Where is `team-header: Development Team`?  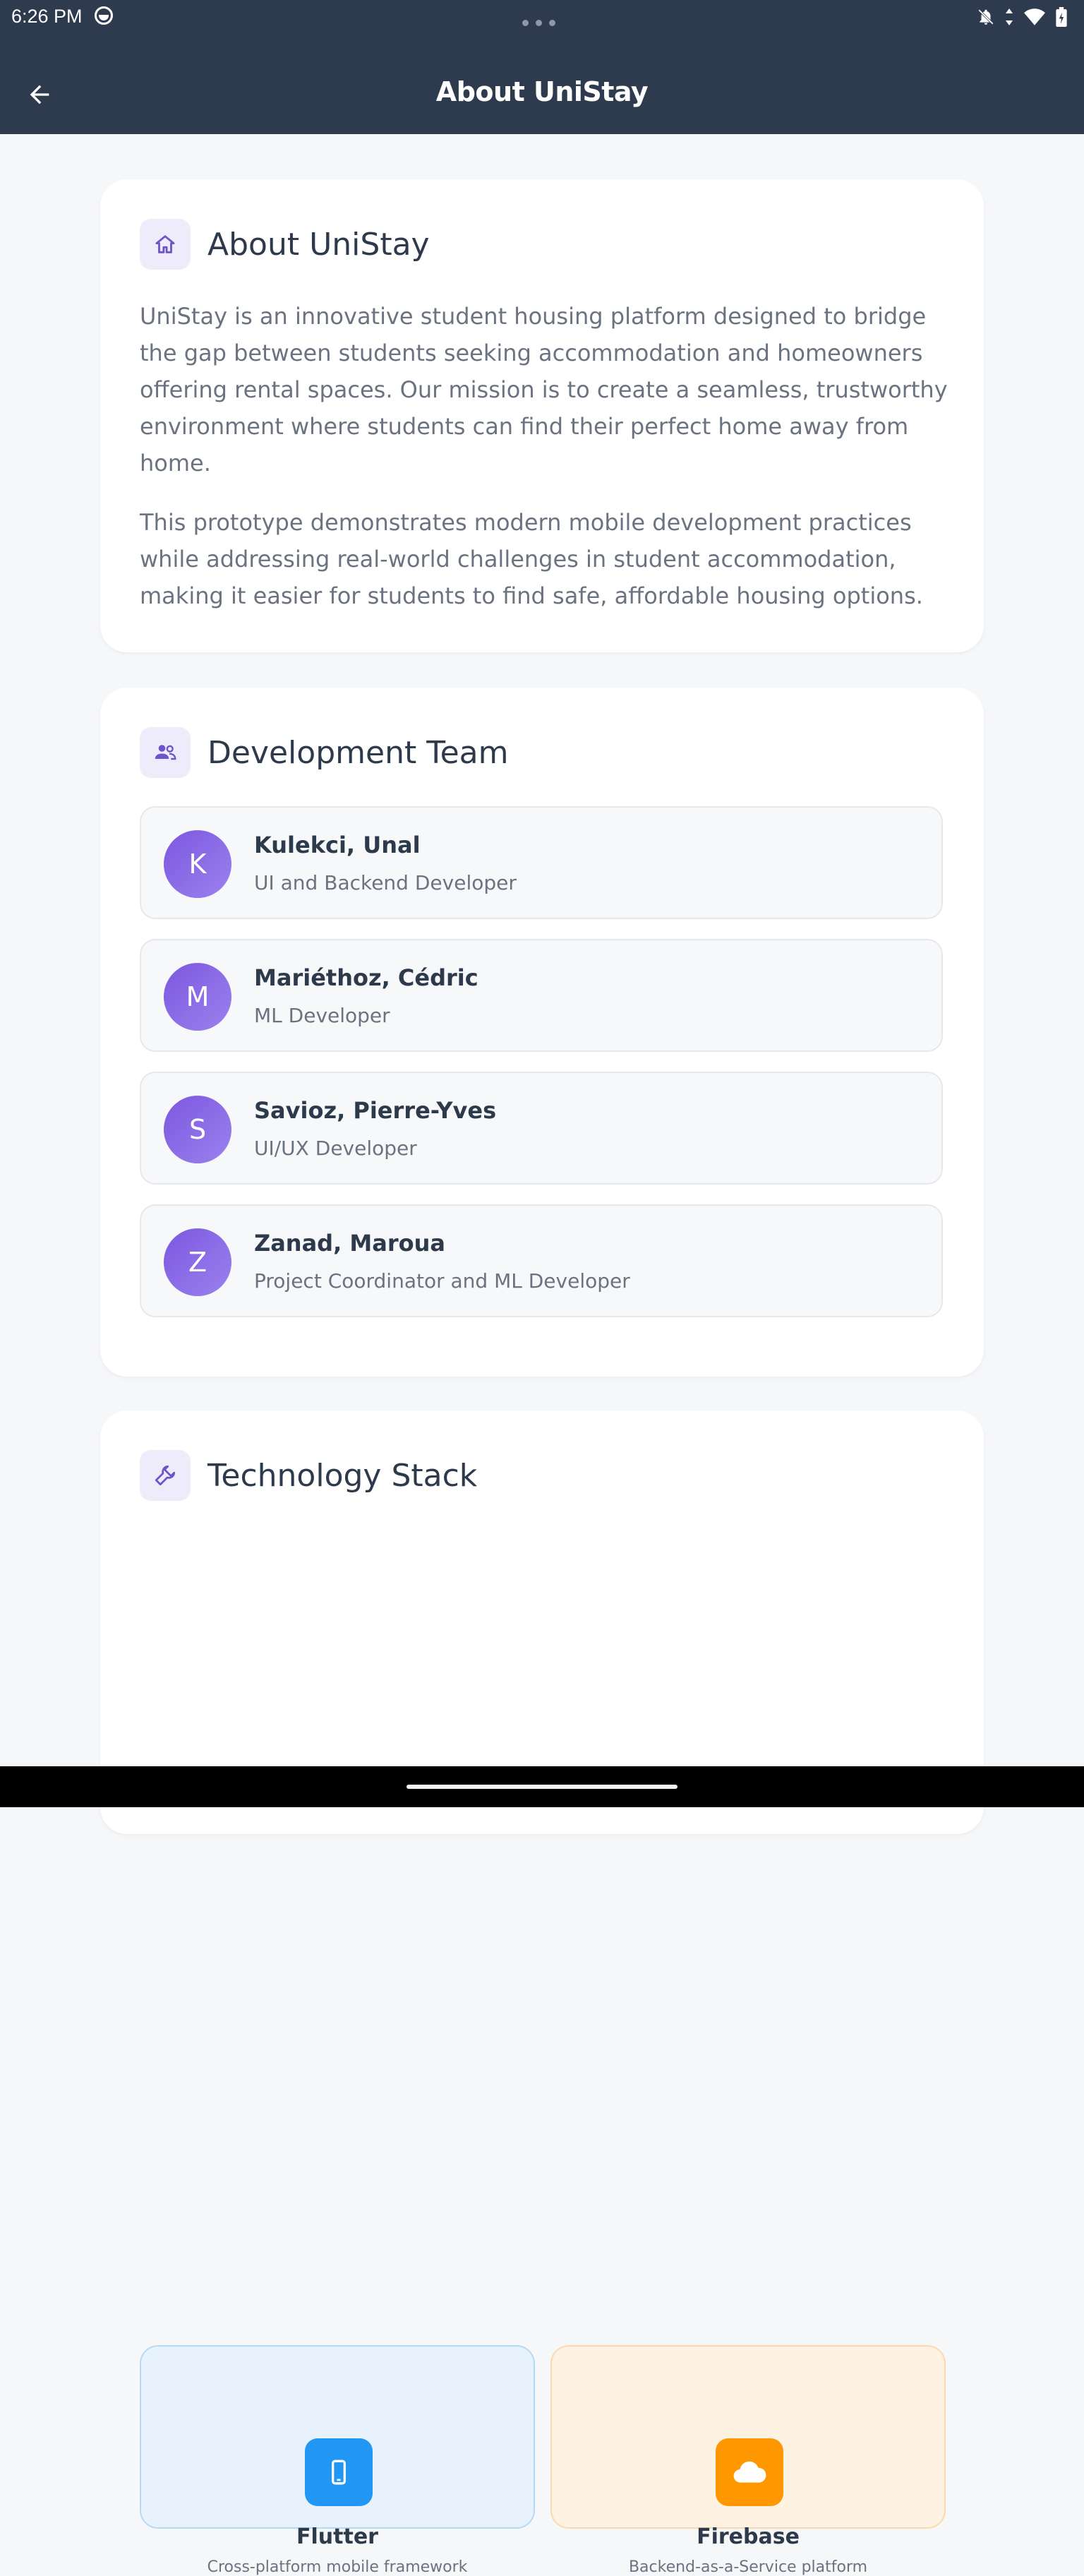
team-header: Development Team is located at coordinates (324, 752).